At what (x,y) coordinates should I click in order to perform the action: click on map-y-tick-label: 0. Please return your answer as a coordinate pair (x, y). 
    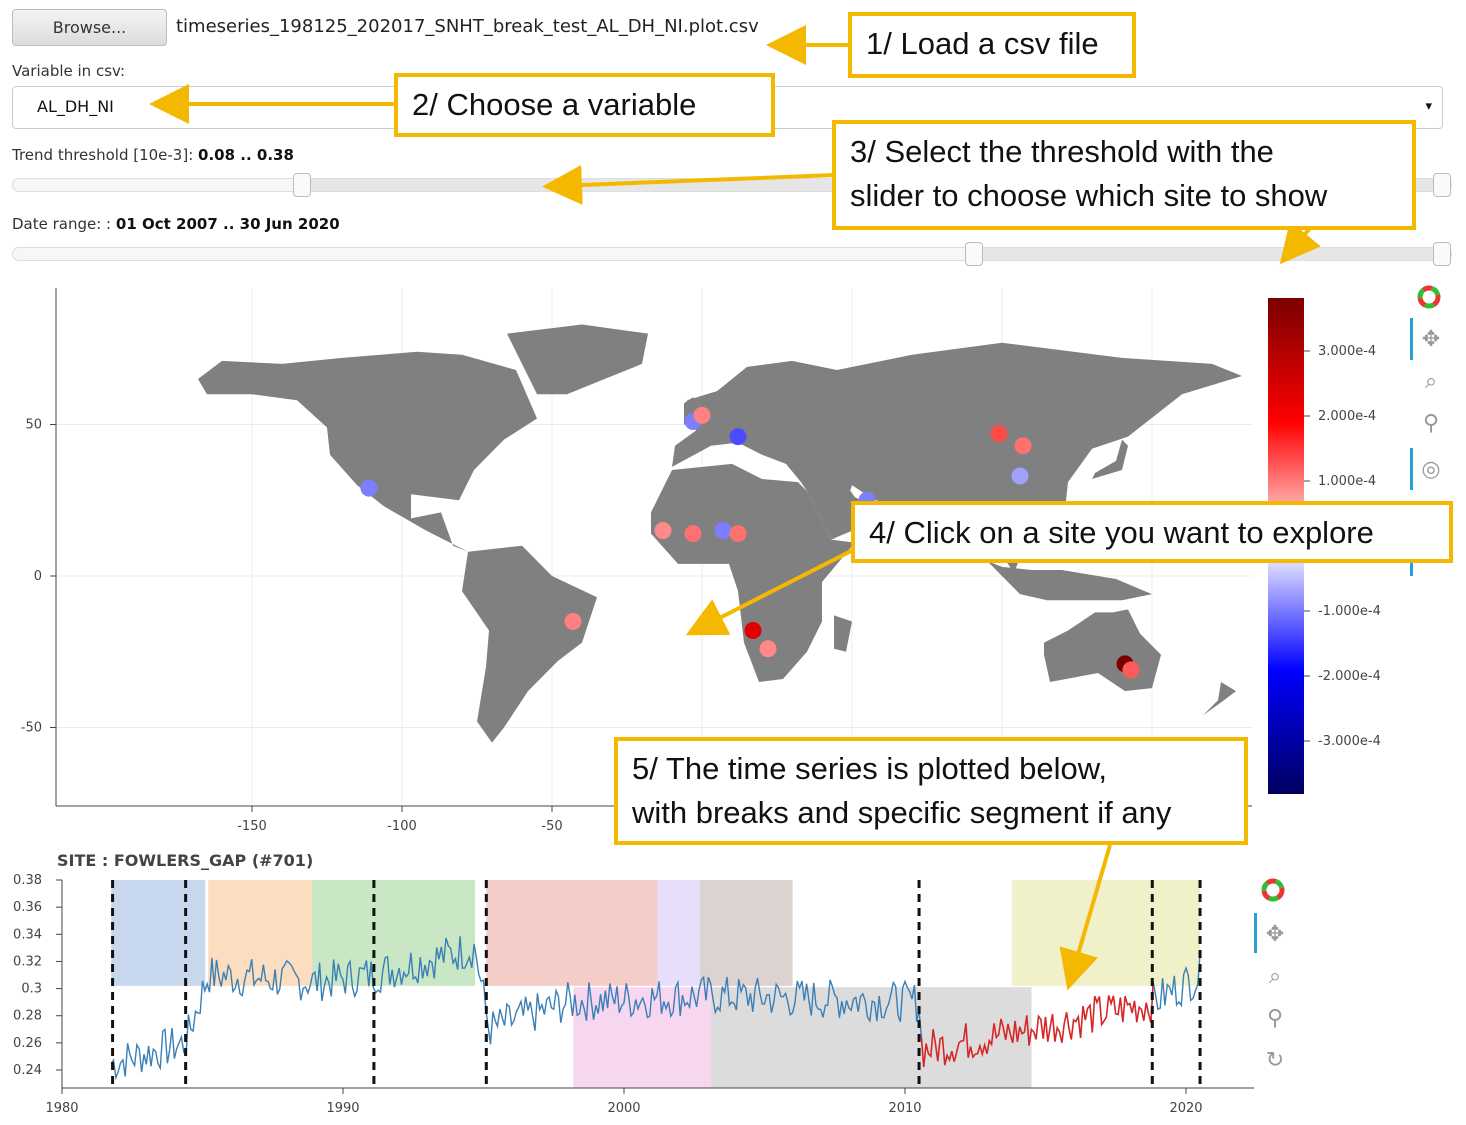
    Looking at the image, I should click on (38, 576).